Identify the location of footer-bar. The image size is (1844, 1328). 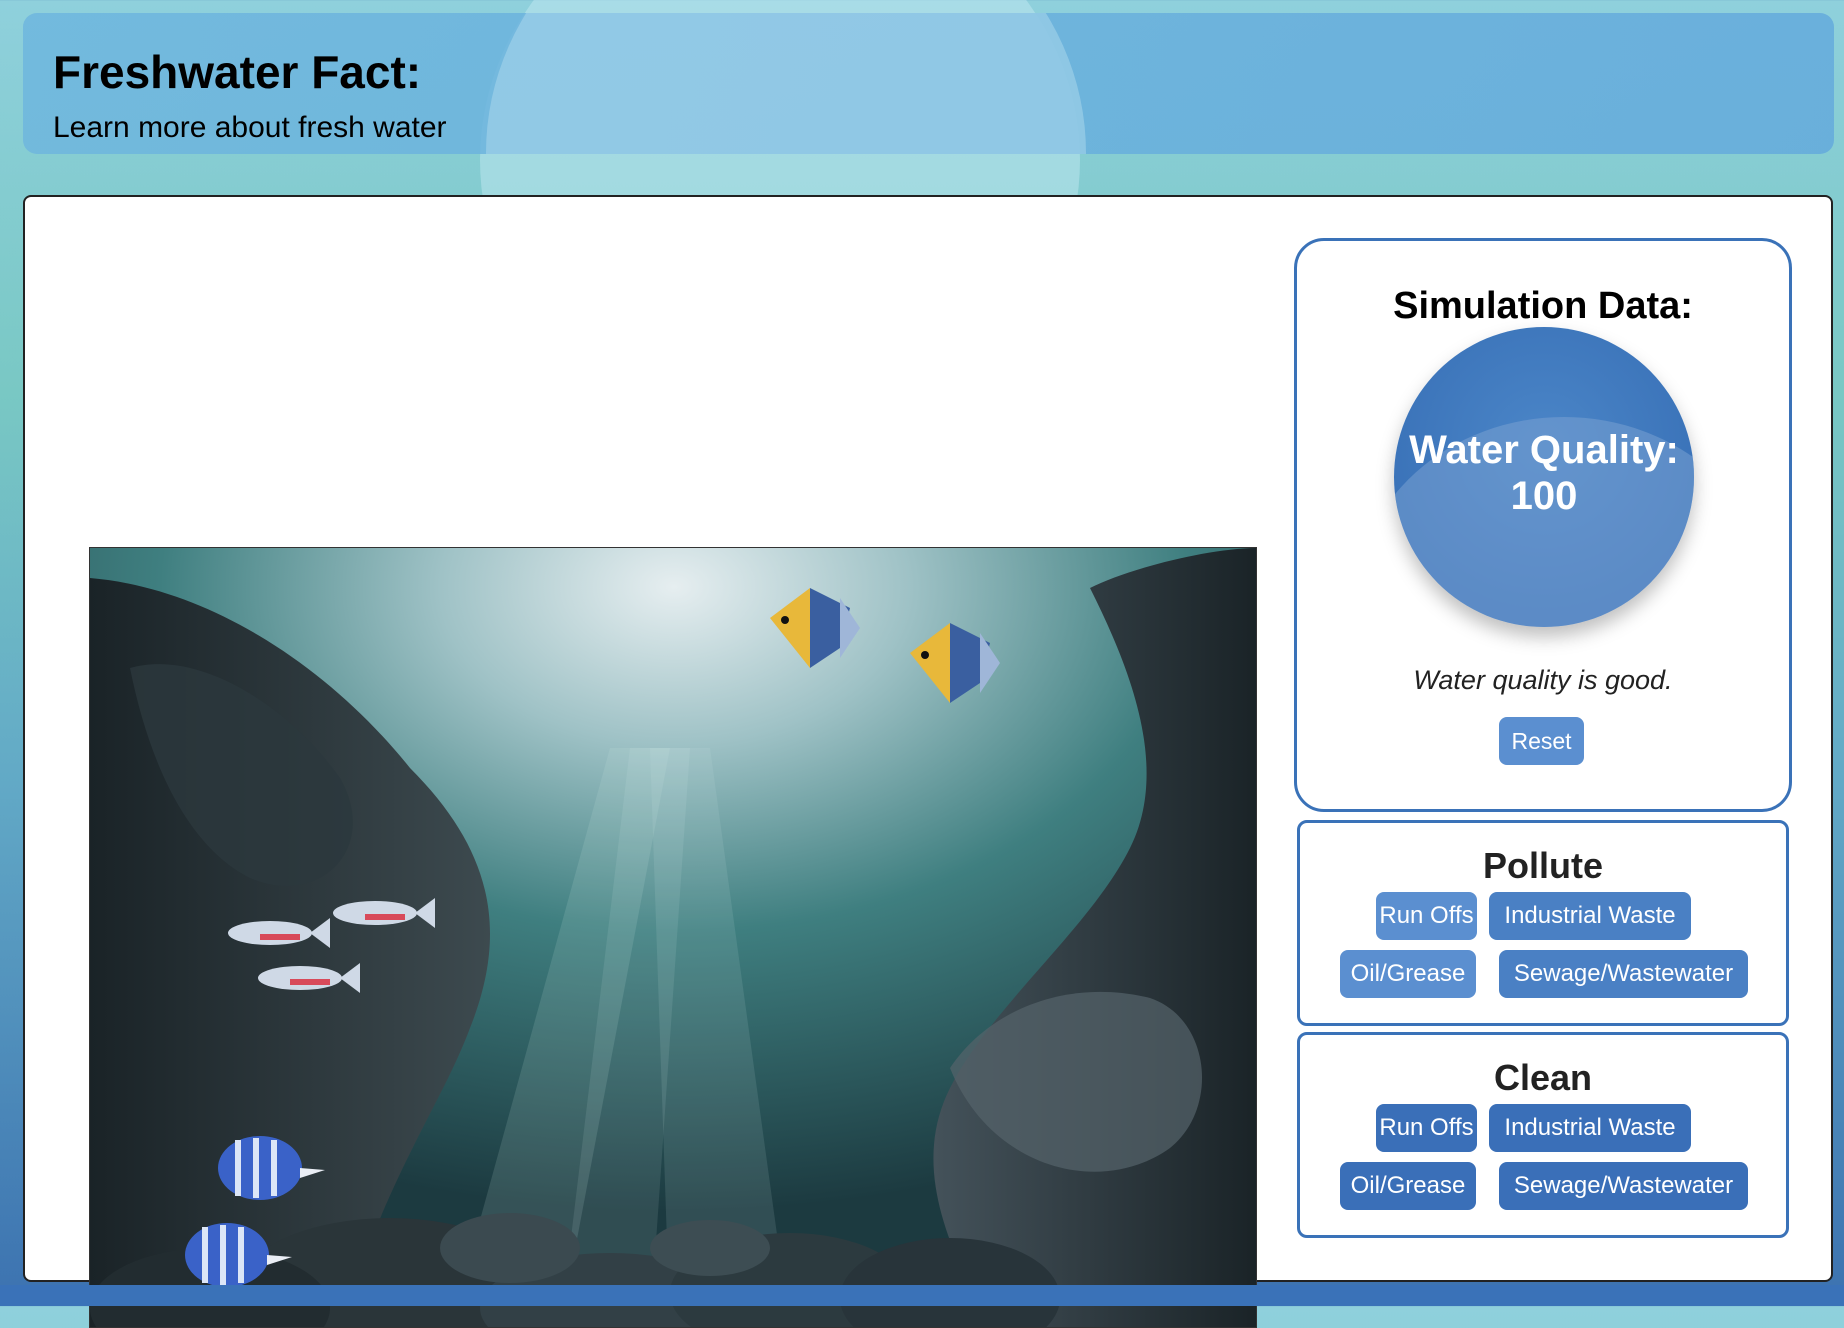
(922, 1295).